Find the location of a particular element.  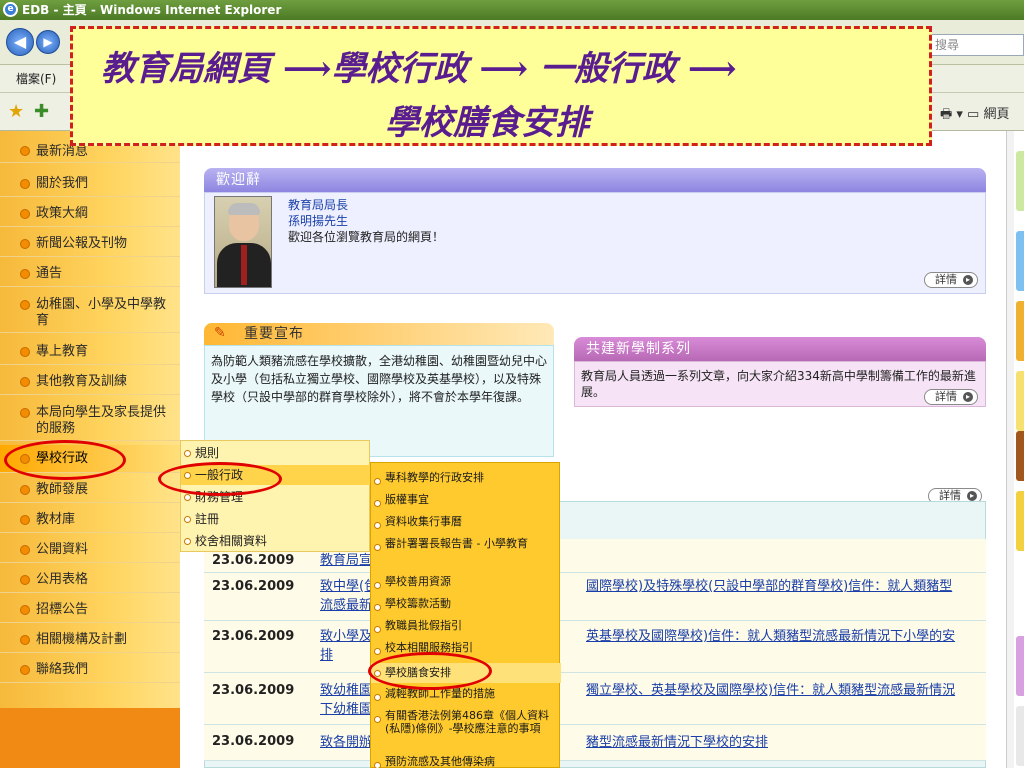

ie-icon: e is located at coordinates (10, 9).